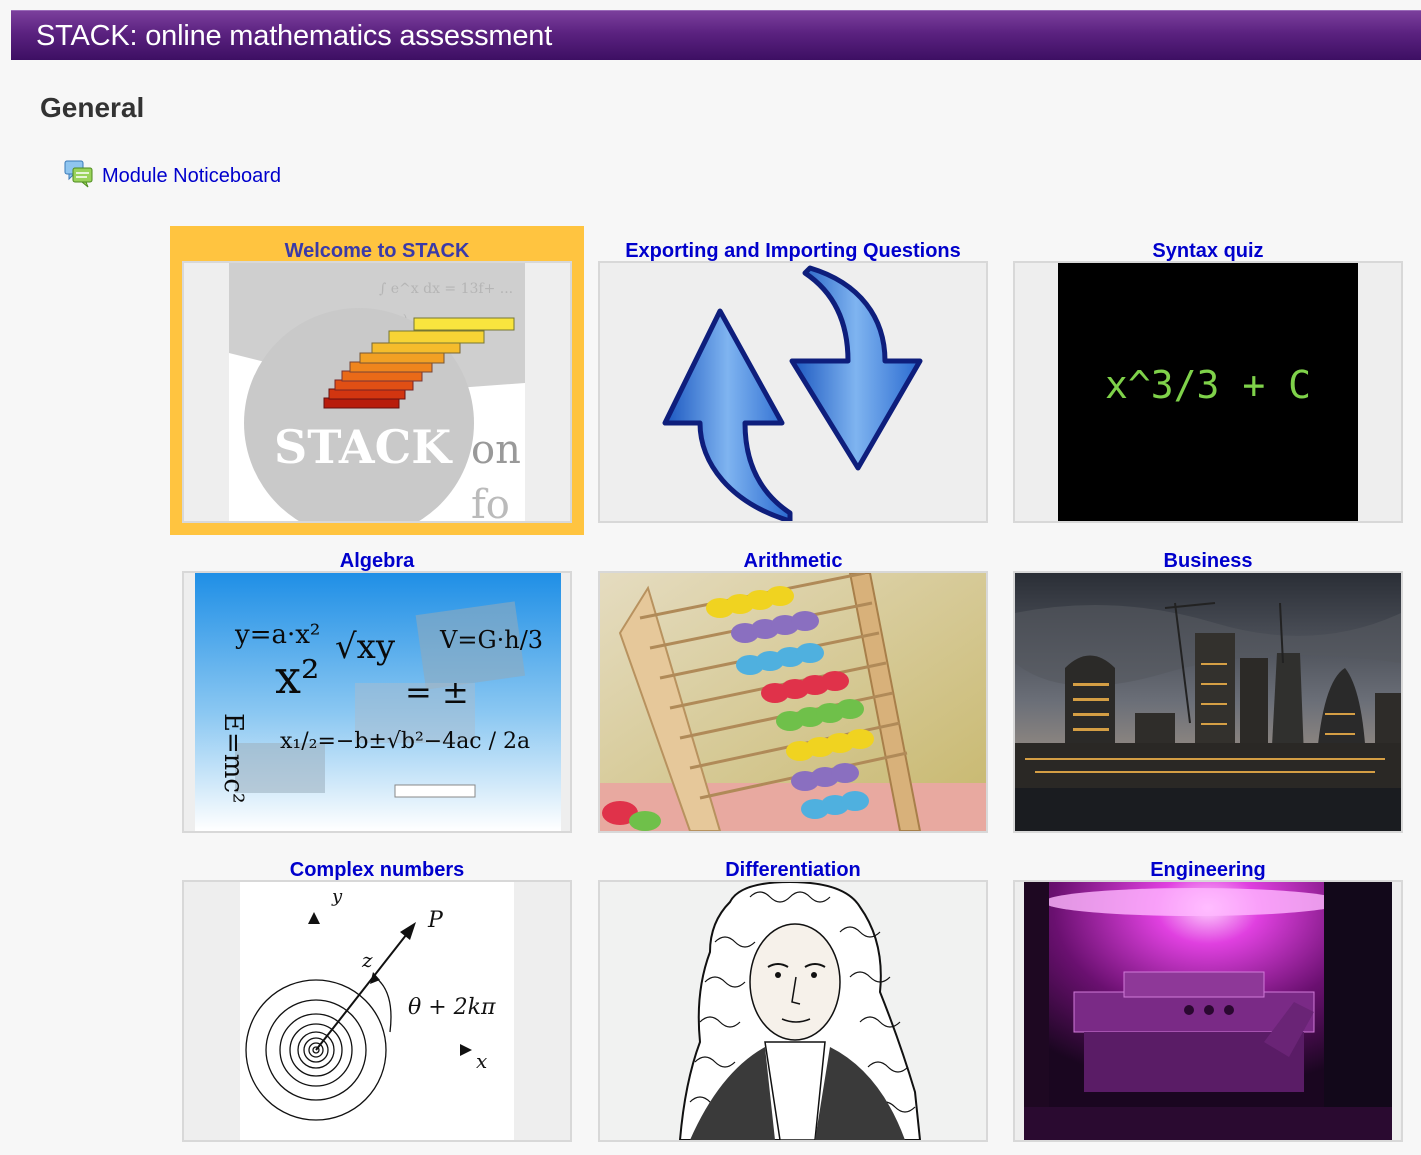 Image resolution: width=1421 pixels, height=1155 pixels. I want to click on svg-text: fo, so click(490, 501).